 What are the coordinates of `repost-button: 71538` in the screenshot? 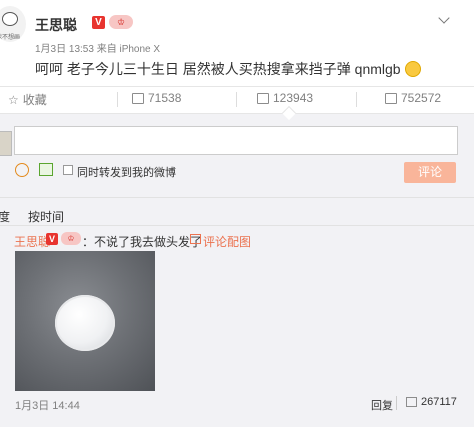 It's located at (156, 98).